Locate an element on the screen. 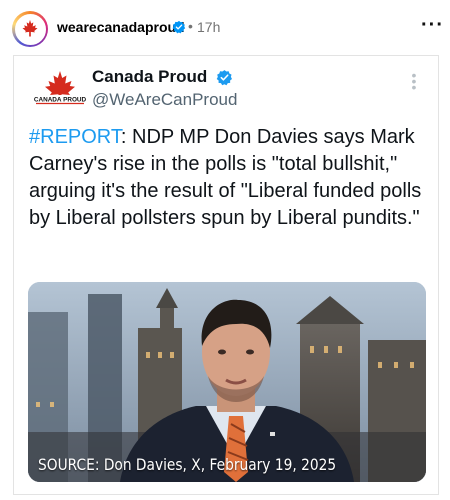 This screenshot has height=500, width=450. svg-text: CANADA PROUD is located at coordinates (60, 100).